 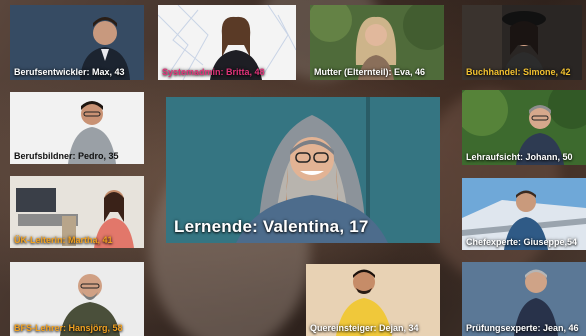 I want to click on persona-label: BFS-Lehrer: Hansjörg, 58, so click(x=68, y=328).